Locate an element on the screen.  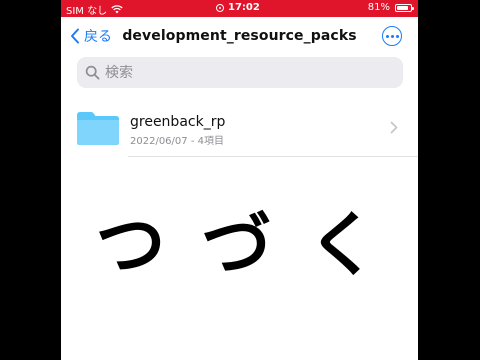
battery-icon is located at coordinates (404, 7).